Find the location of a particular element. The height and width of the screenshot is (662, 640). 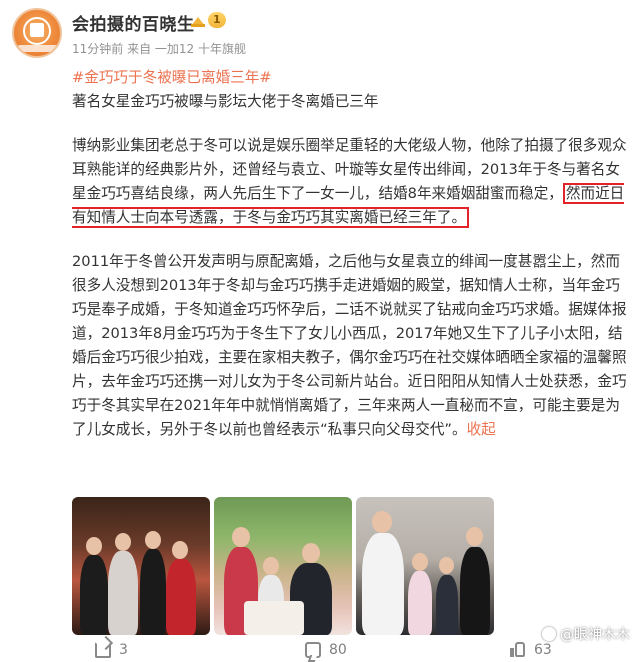

thumbs-up-icon is located at coordinates (518, 650).